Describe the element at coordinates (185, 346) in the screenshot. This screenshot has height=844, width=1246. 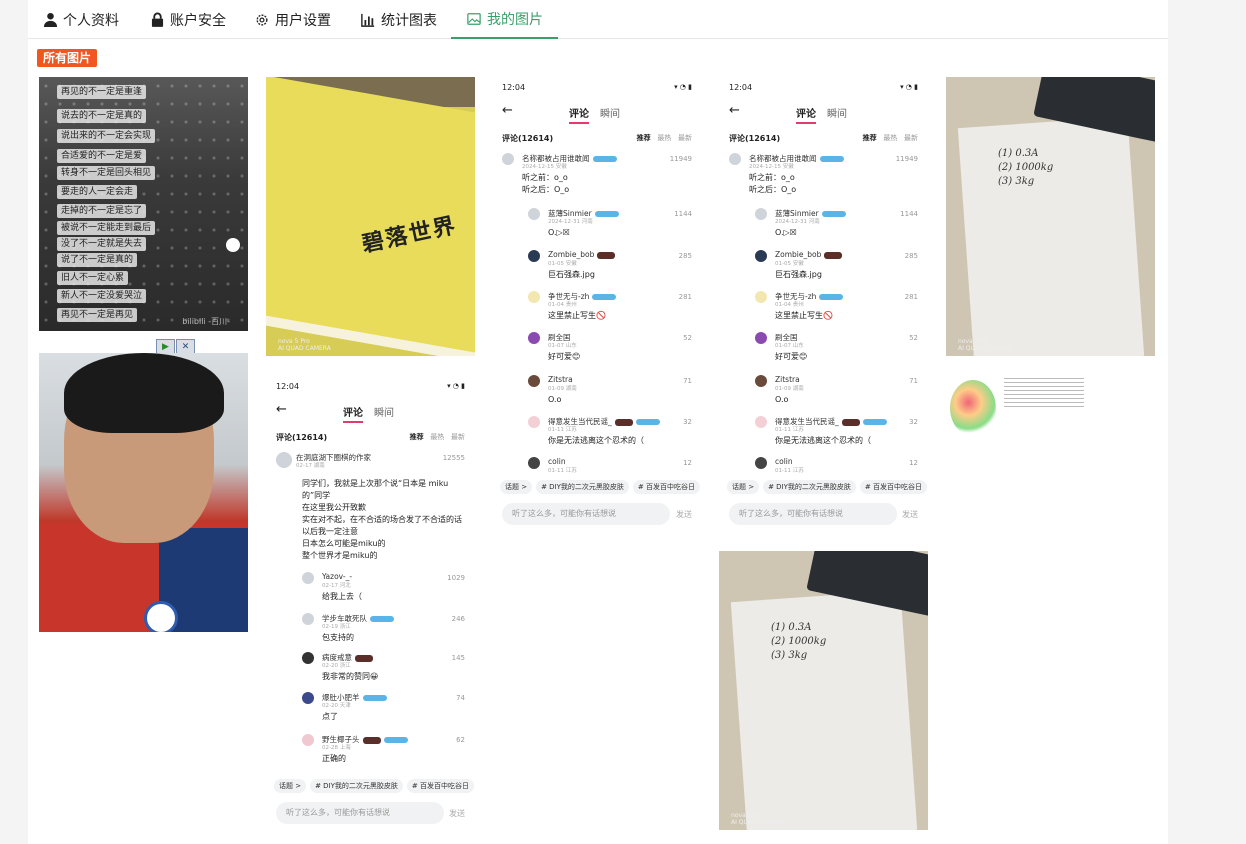
I see `close-icon: ✕` at that location.